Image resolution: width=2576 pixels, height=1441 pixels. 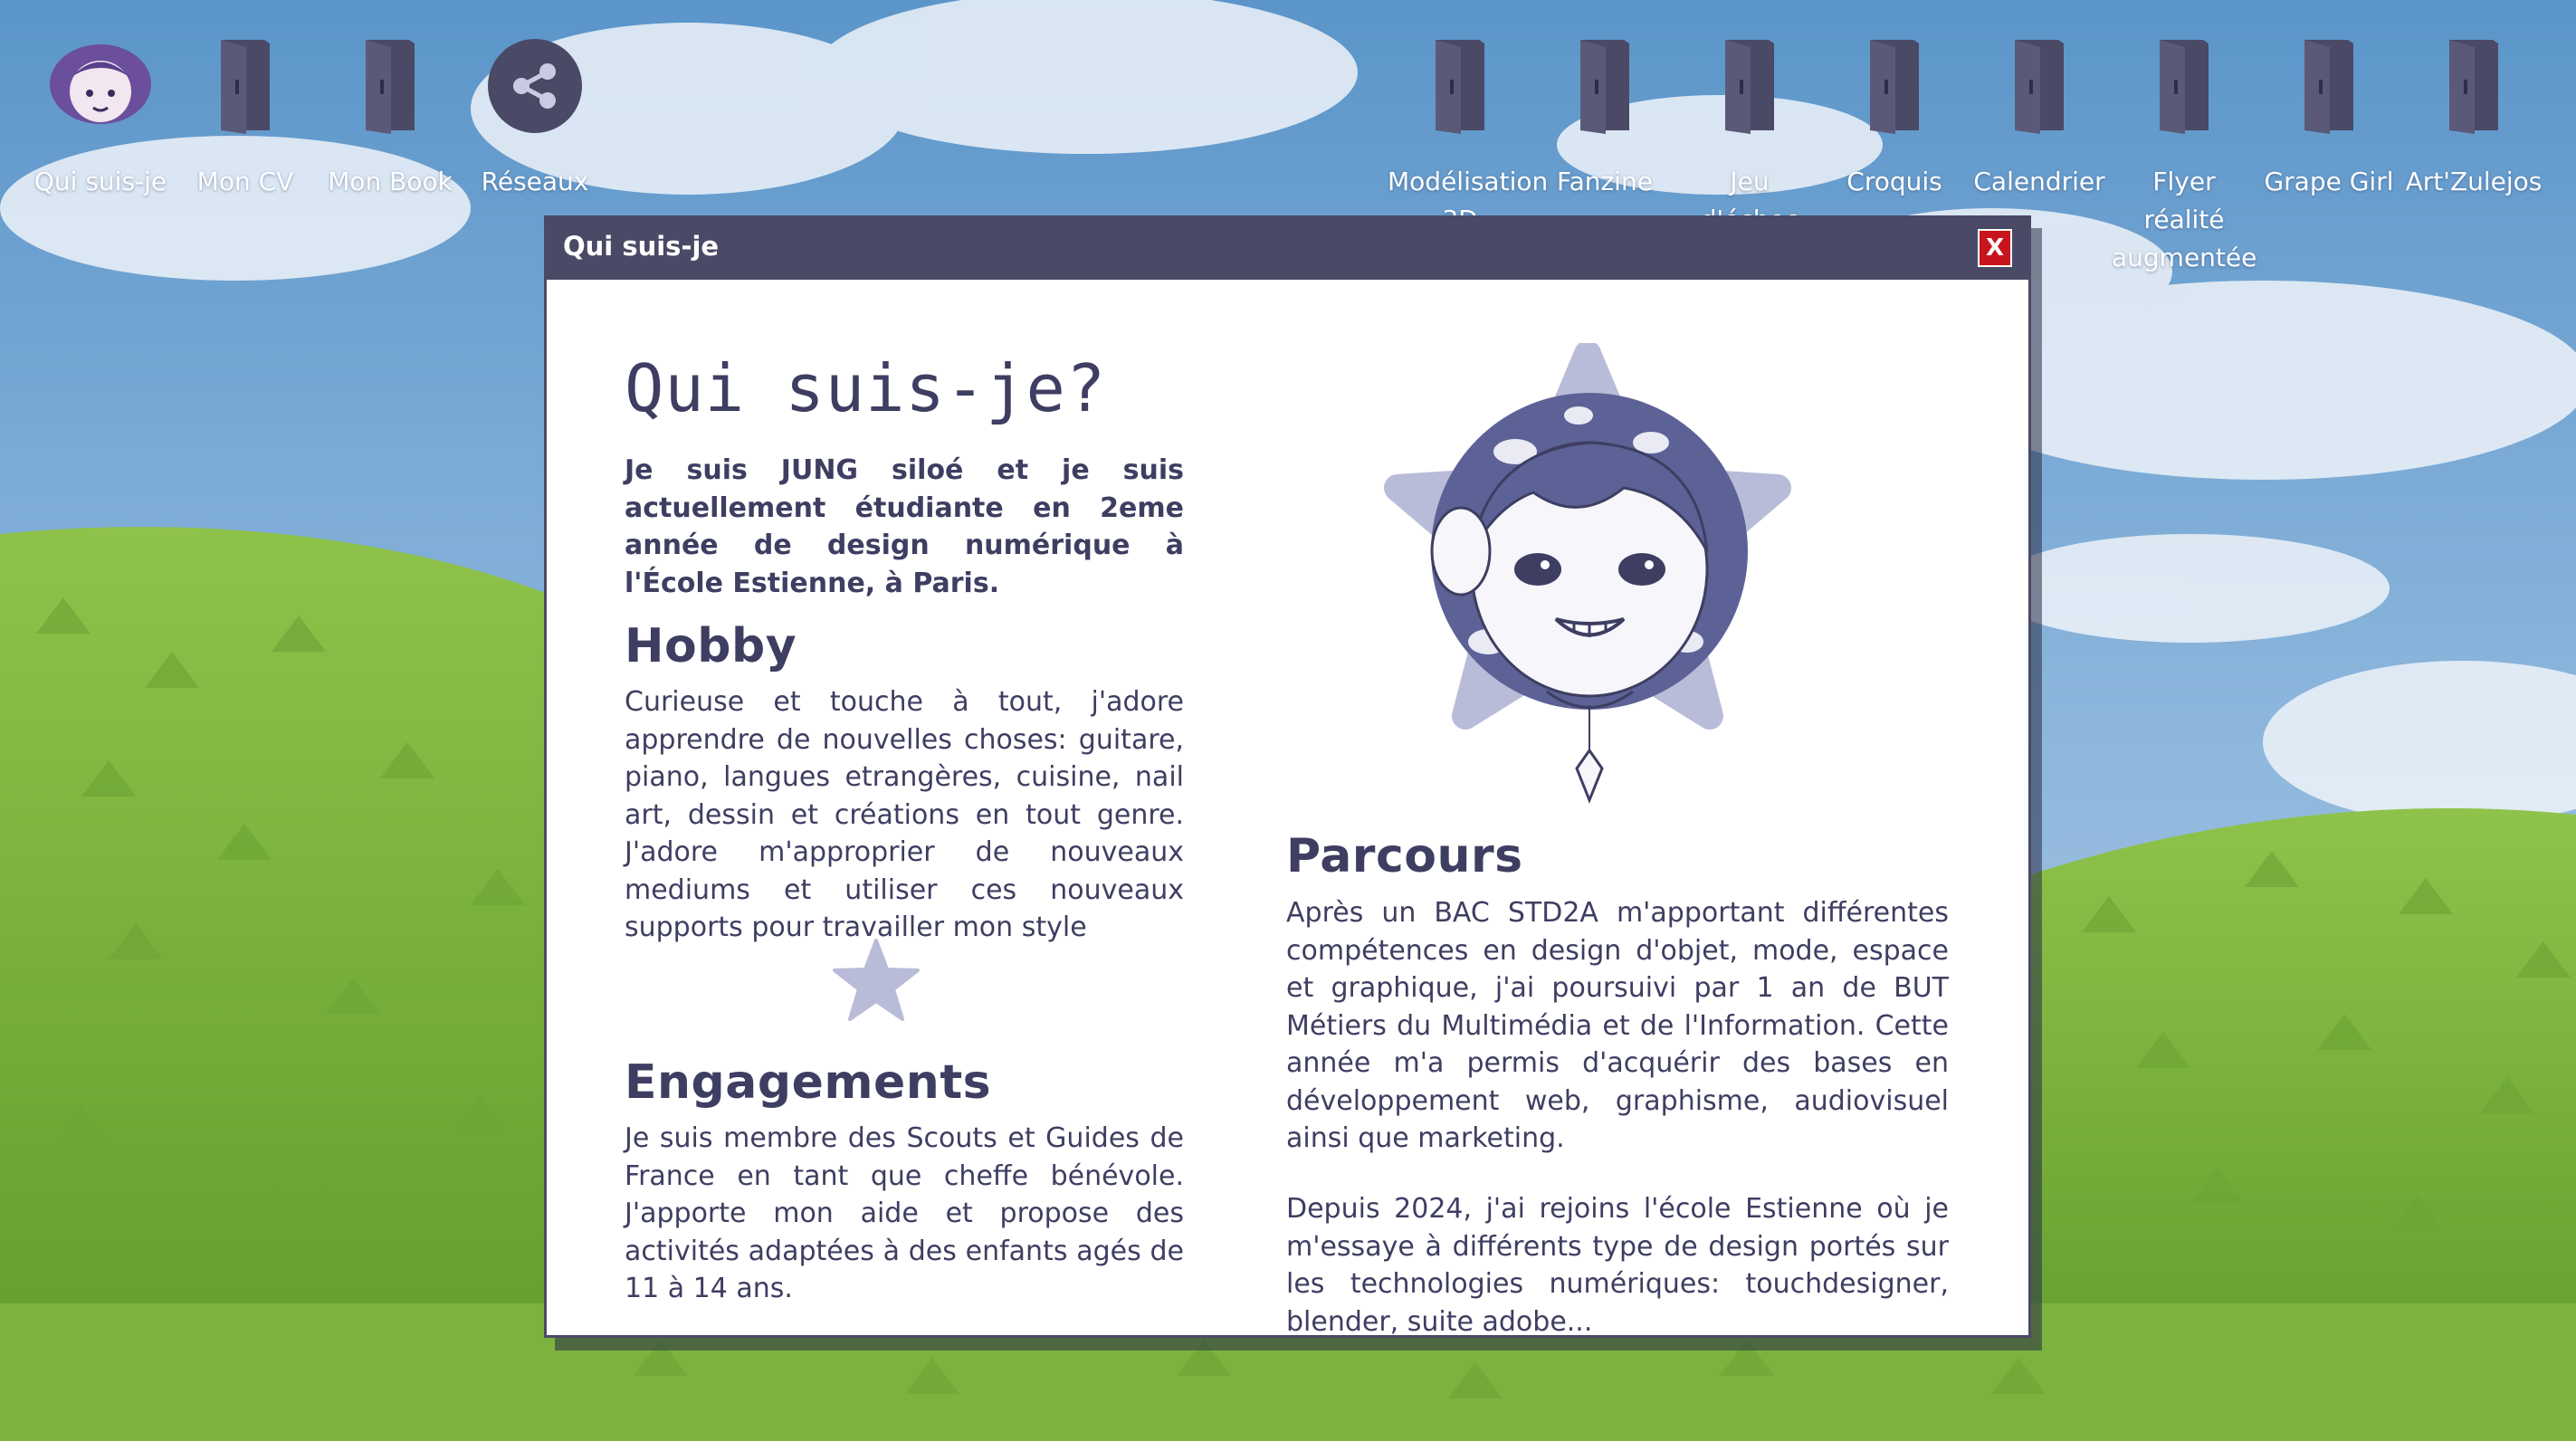 What do you see at coordinates (641, 246) in the screenshot?
I see `window-title: Qui suis-je` at bounding box center [641, 246].